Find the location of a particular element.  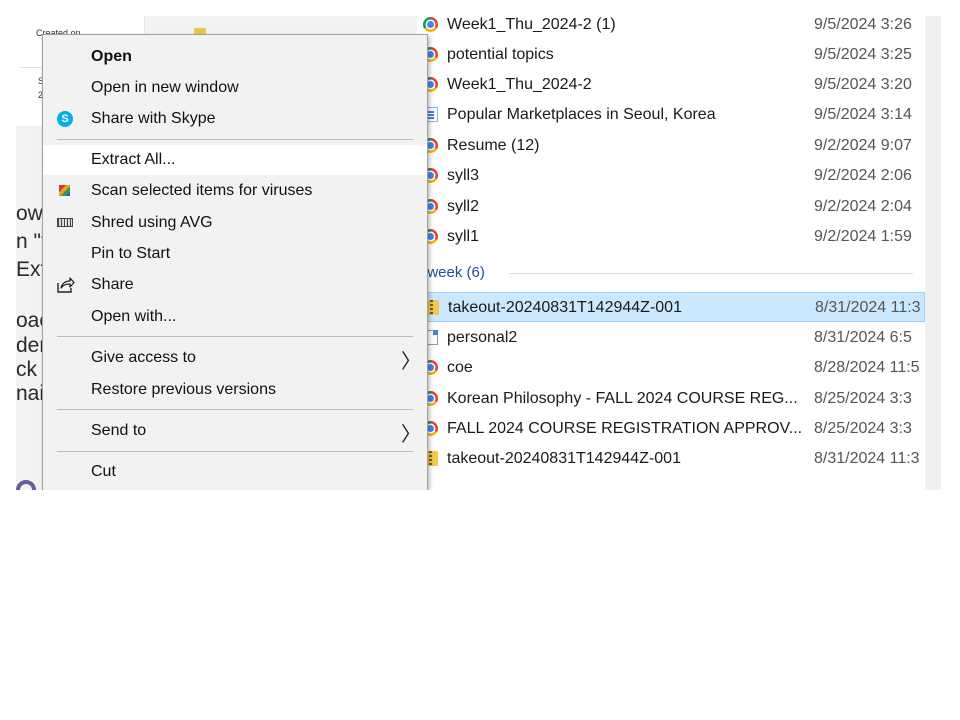

file-date: 8/28/2024 11:5 is located at coordinates (867, 367).